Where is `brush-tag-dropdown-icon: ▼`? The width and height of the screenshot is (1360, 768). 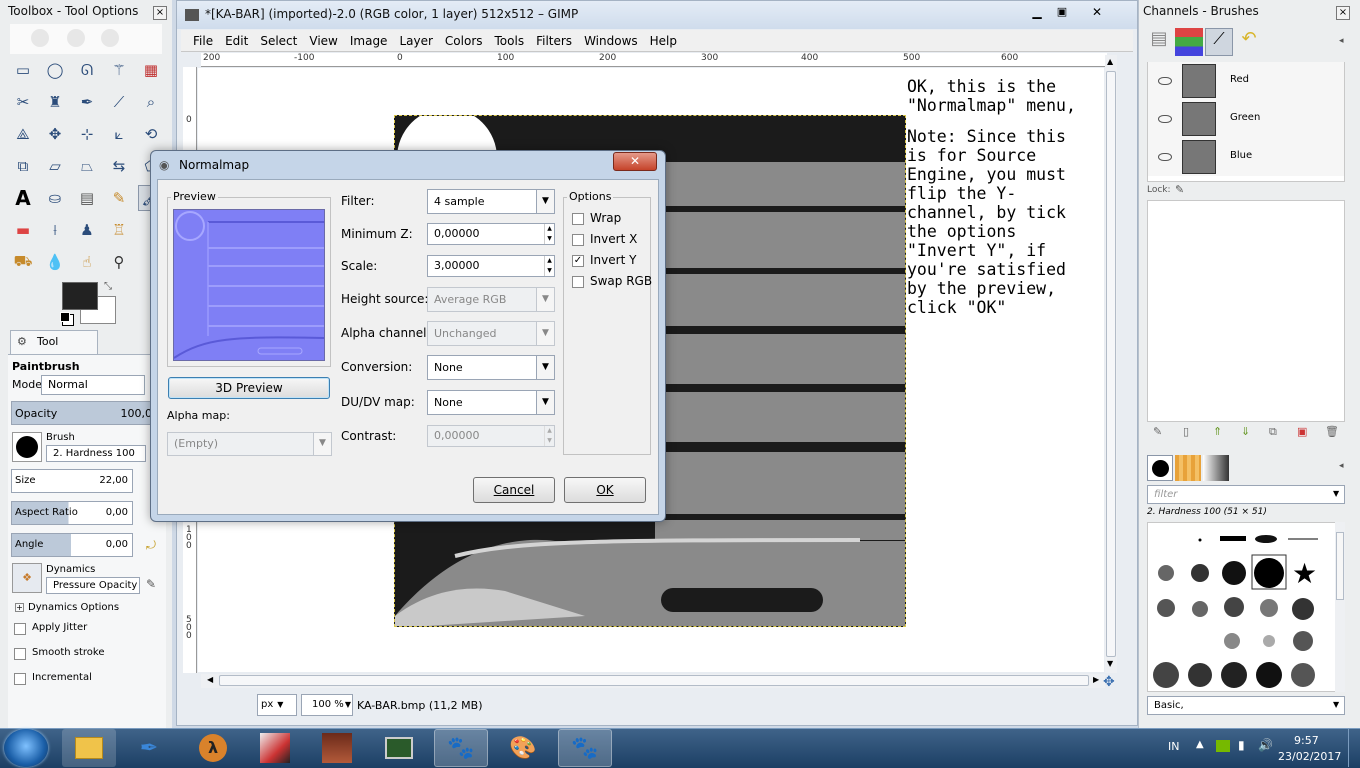 brush-tag-dropdown-icon: ▼ is located at coordinates (1336, 704).